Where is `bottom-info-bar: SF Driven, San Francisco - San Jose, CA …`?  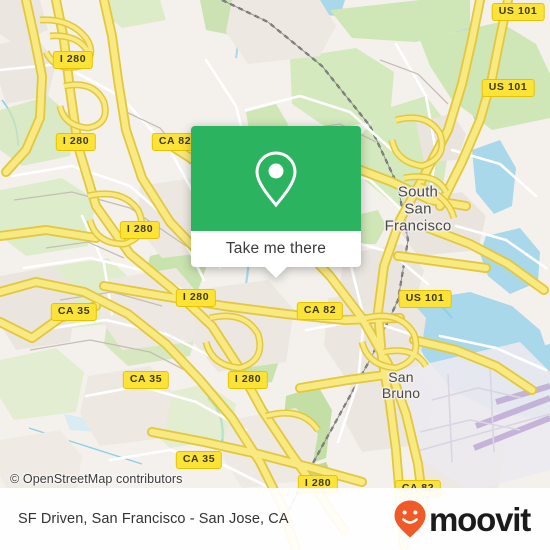 bottom-info-bar: SF Driven, San Francisco - San Jose, CA … is located at coordinates (275, 519).